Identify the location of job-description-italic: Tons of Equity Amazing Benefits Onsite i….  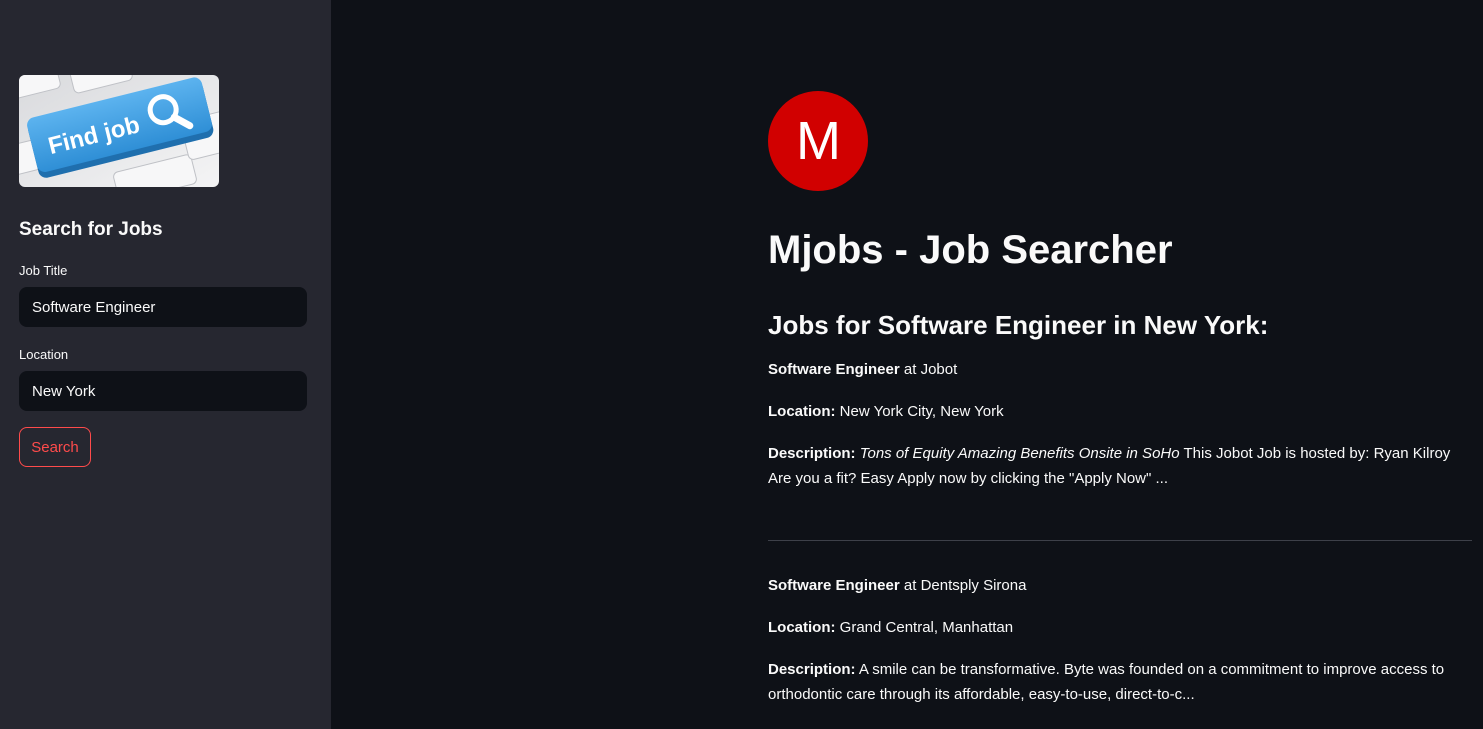
(1019, 453).